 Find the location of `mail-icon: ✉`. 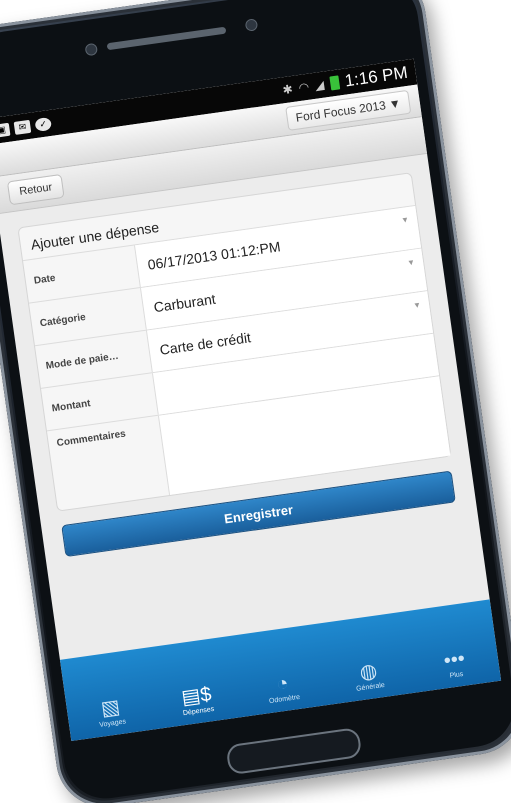

mail-icon: ✉ is located at coordinates (22, 127).